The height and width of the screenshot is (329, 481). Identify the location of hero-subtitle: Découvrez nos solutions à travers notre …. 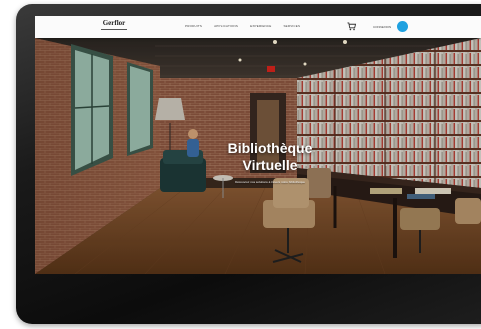
(270, 182).